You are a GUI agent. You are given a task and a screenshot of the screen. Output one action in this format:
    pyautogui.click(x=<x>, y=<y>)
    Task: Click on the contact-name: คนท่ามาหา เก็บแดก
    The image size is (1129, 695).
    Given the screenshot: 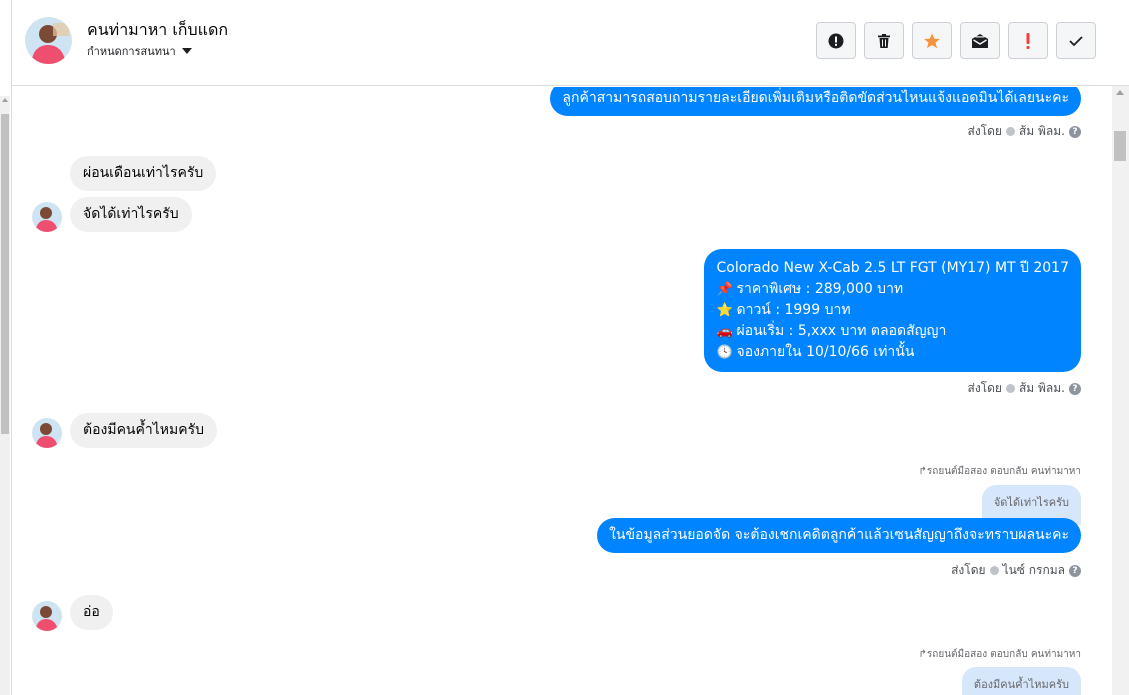 What is the action you would take?
    pyautogui.click(x=157, y=30)
    